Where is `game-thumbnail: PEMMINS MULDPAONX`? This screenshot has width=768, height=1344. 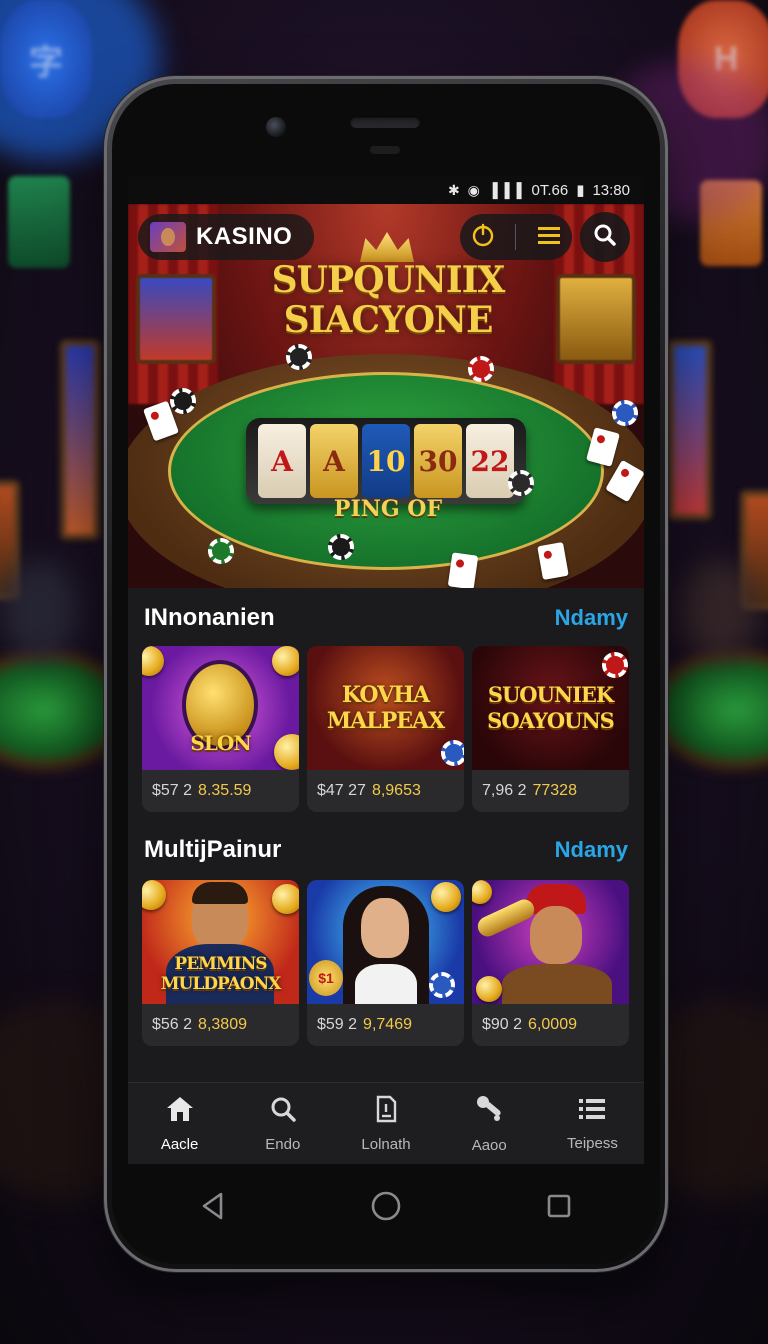
game-thumbnail: PEMMINS MULDPAONX is located at coordinates (220, 942).